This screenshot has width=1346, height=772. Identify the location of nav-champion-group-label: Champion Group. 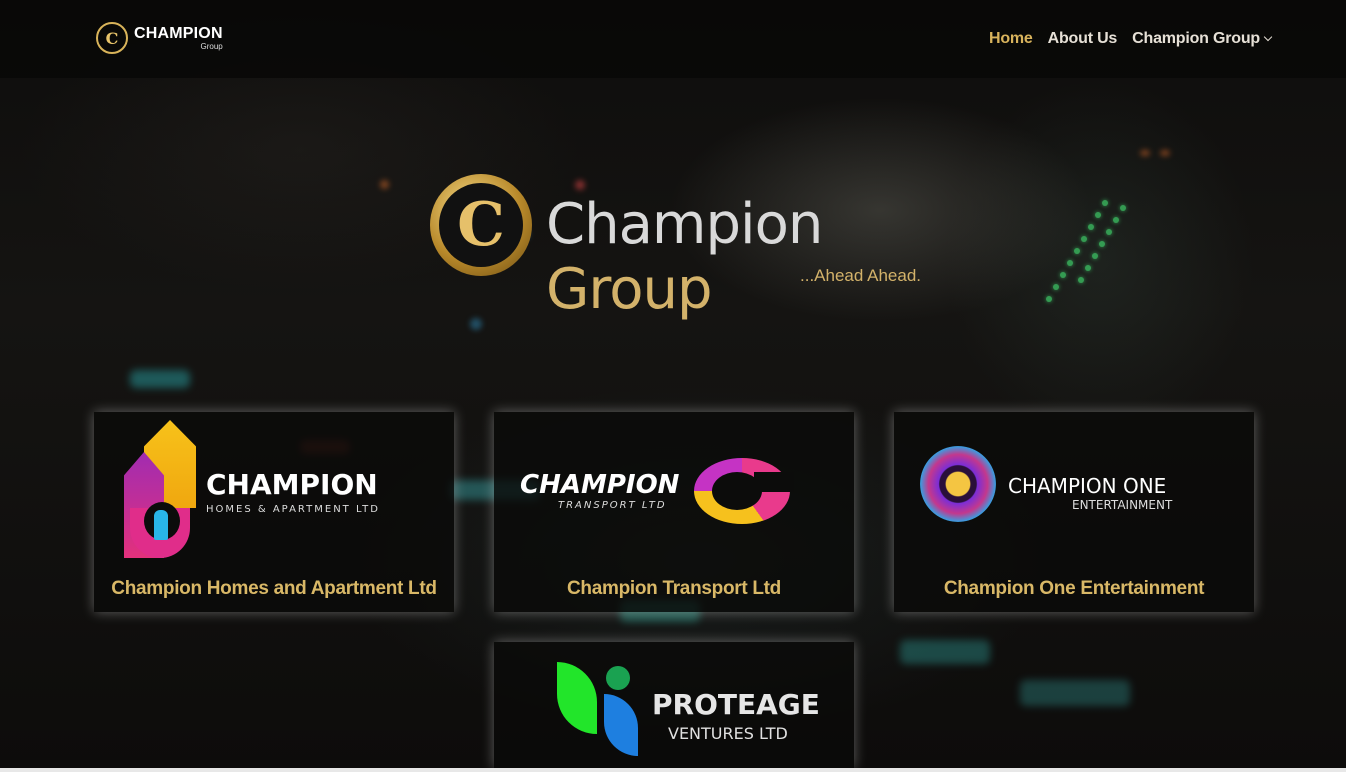
(1196, 38).